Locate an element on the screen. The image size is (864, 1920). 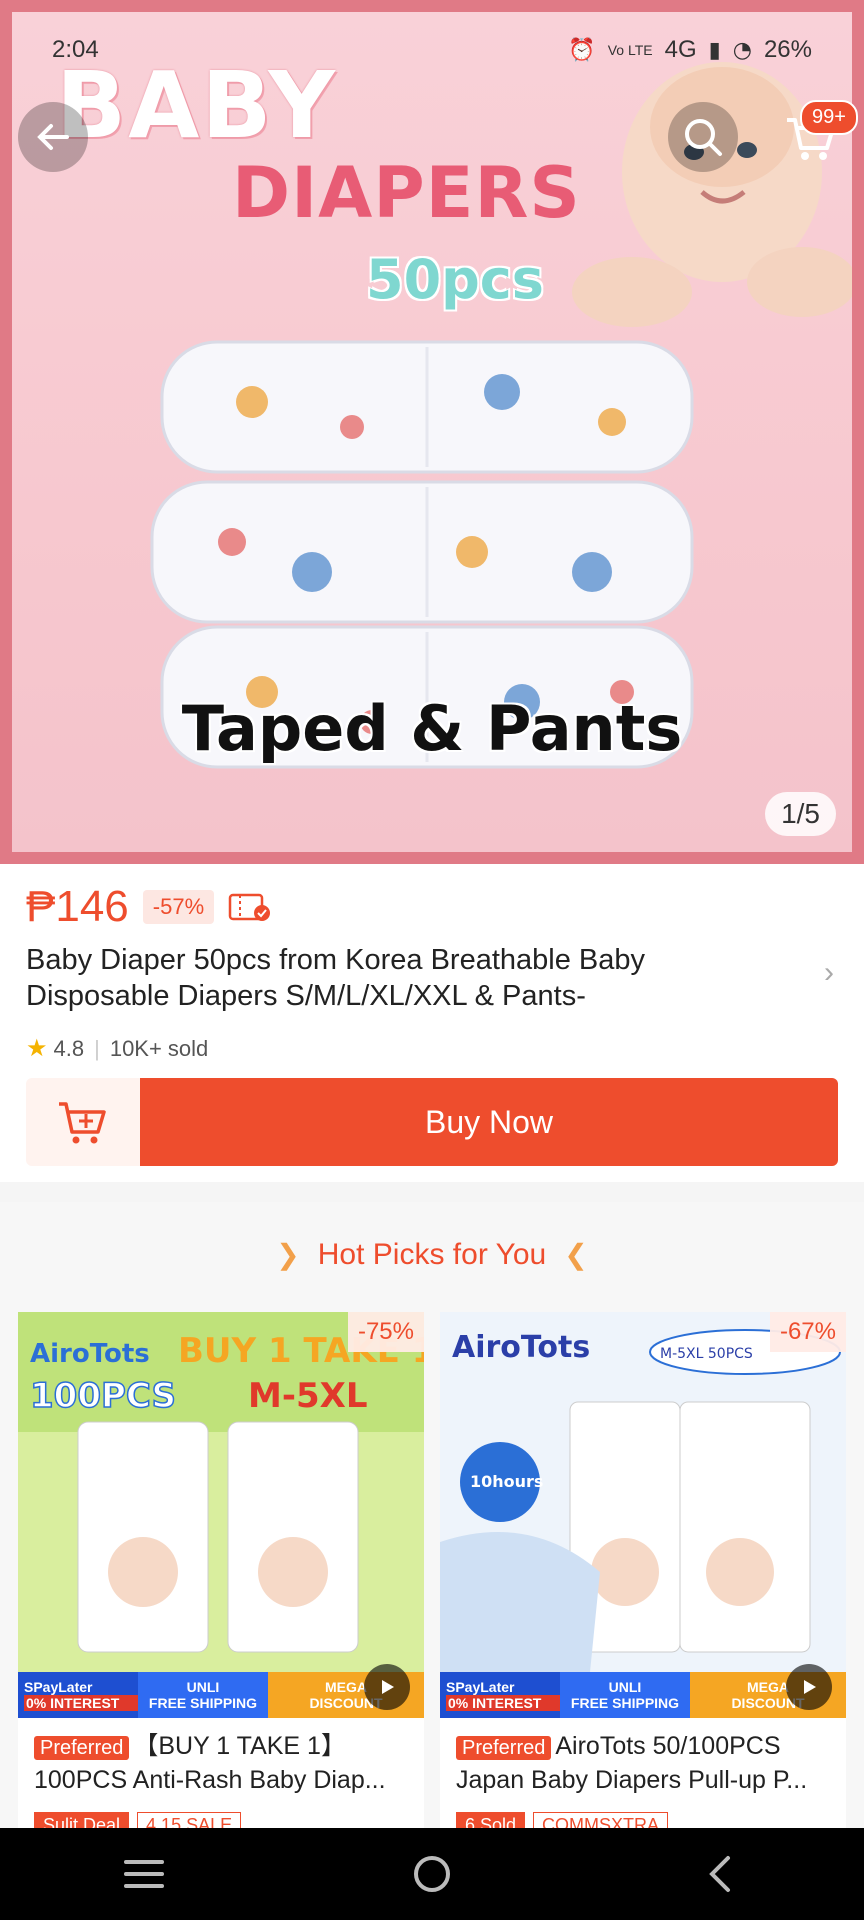
status-bar: 2:04 ⏰ Vo LTE 4G ▮ ◔ 26% is located at coordinates (432, 48).